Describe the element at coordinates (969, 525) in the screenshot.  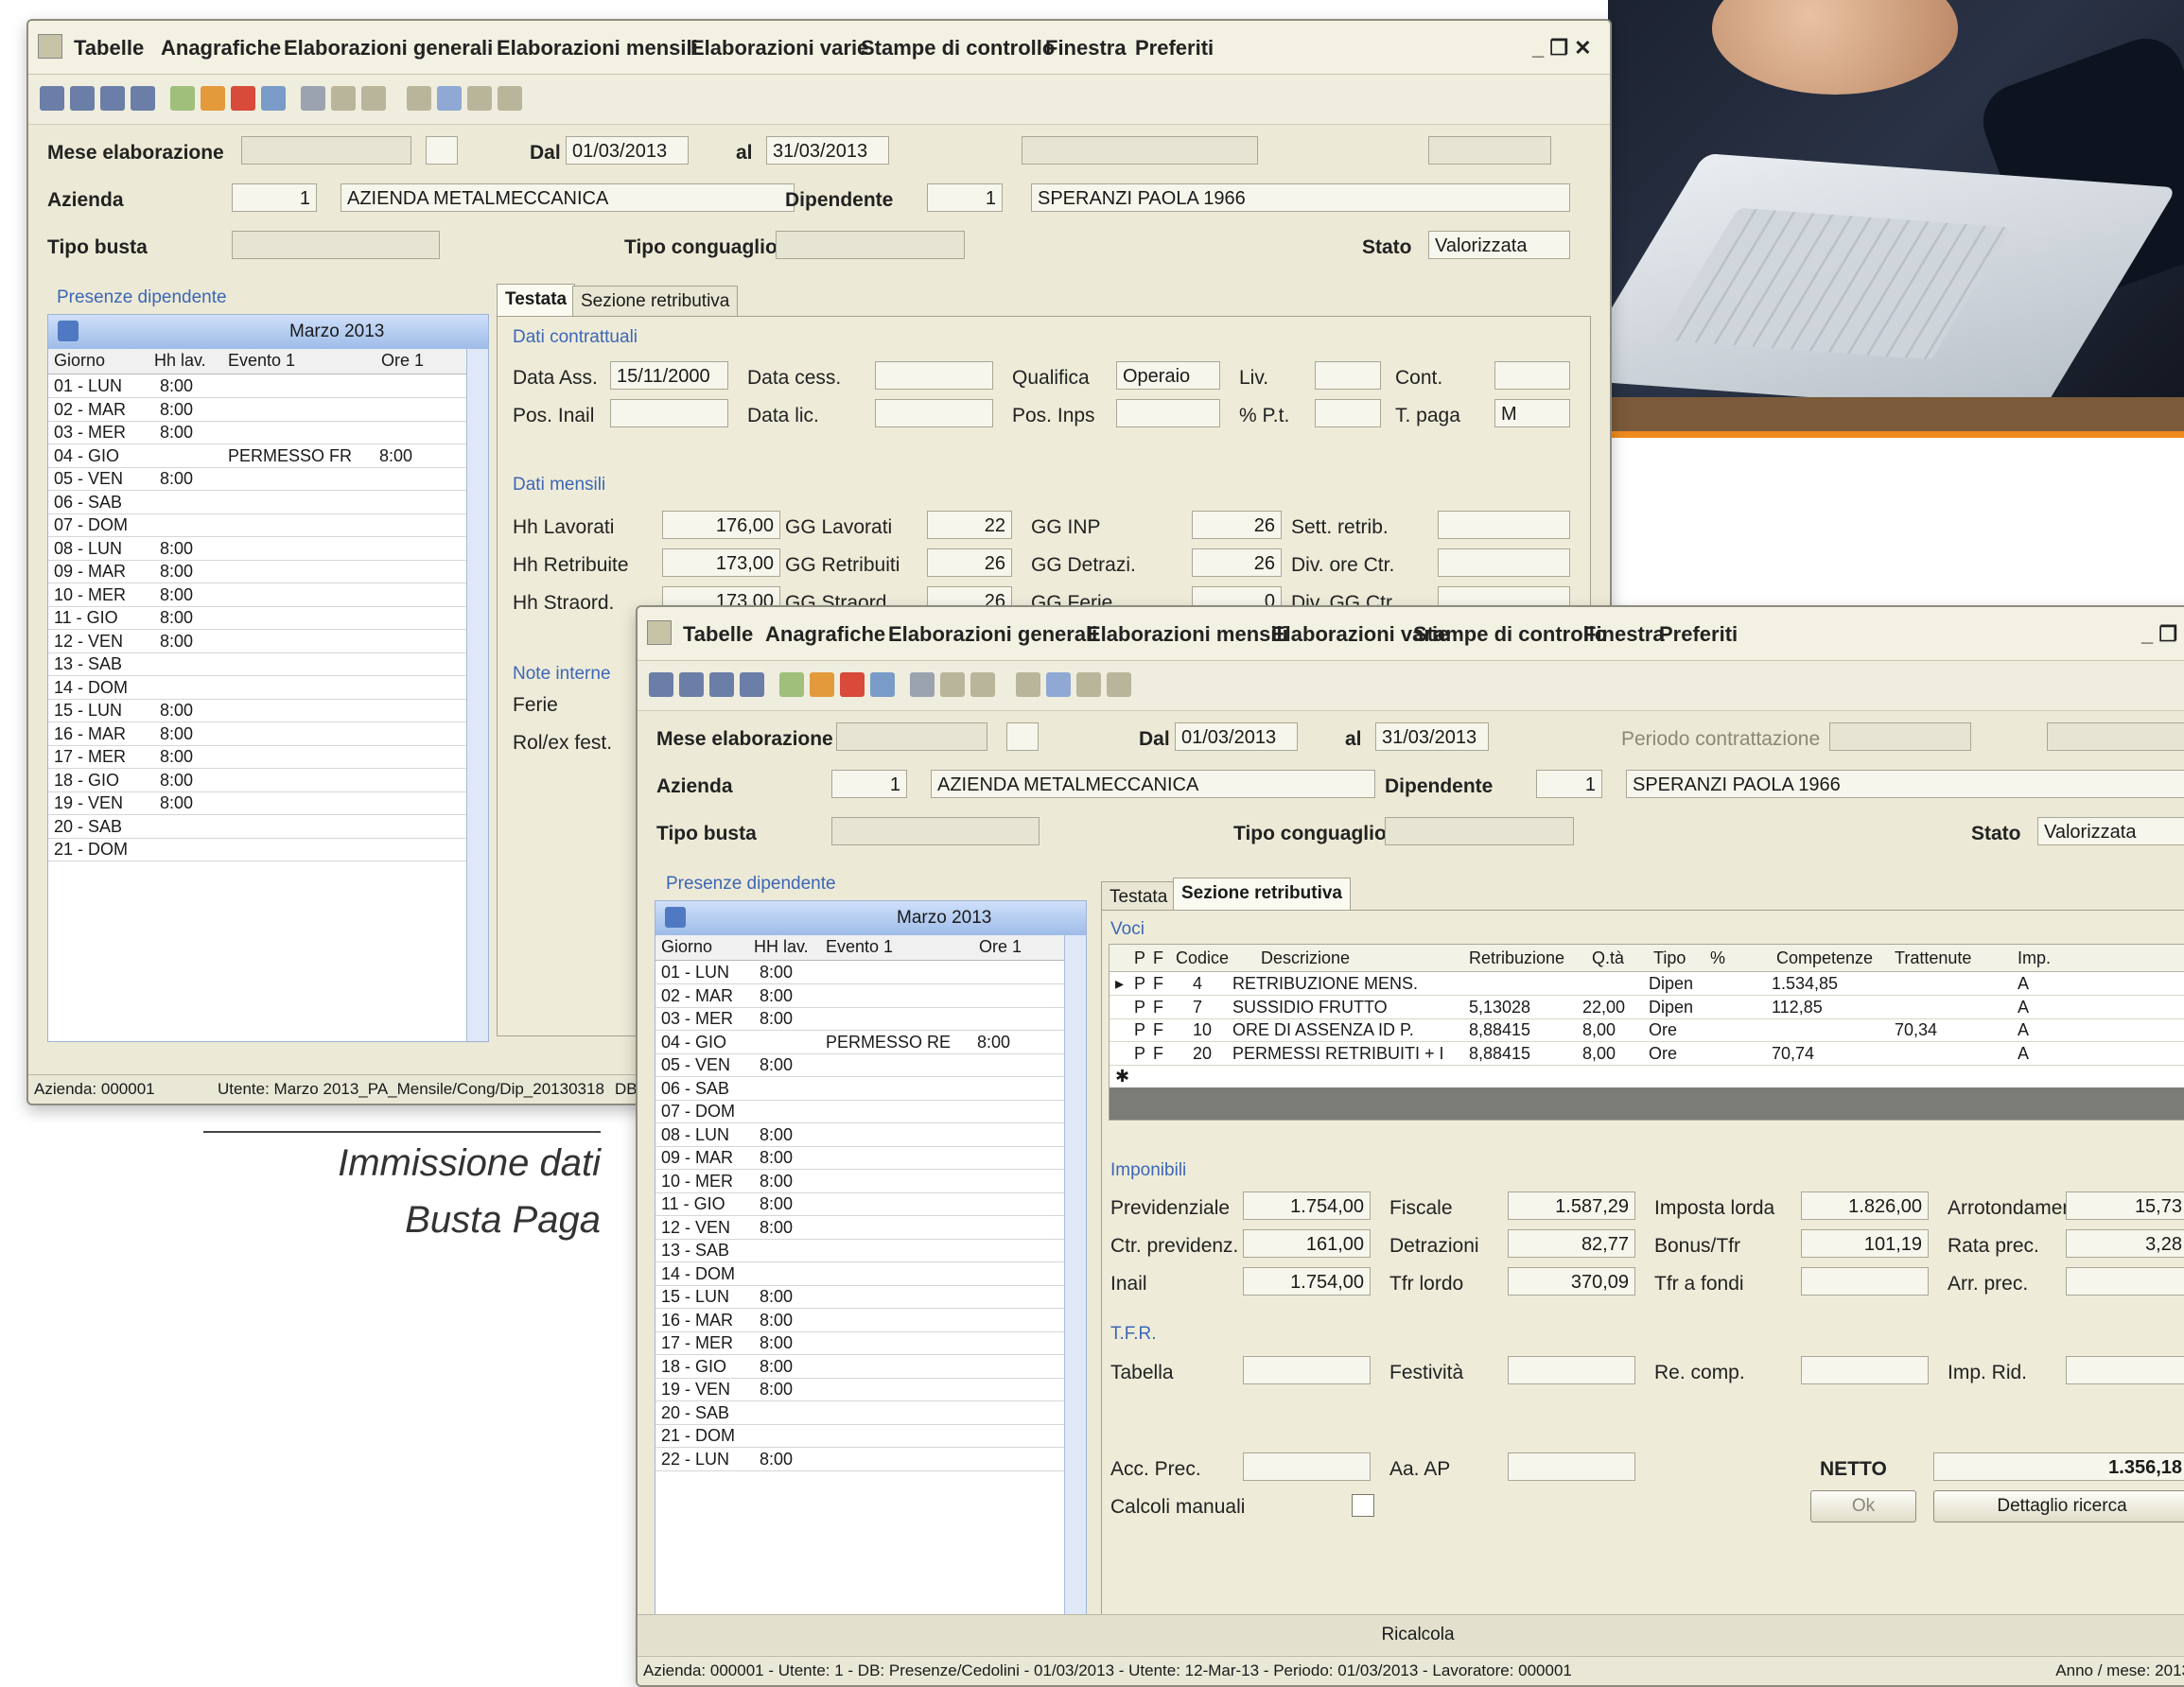
I see `mensili-value-field: 22` at that location.